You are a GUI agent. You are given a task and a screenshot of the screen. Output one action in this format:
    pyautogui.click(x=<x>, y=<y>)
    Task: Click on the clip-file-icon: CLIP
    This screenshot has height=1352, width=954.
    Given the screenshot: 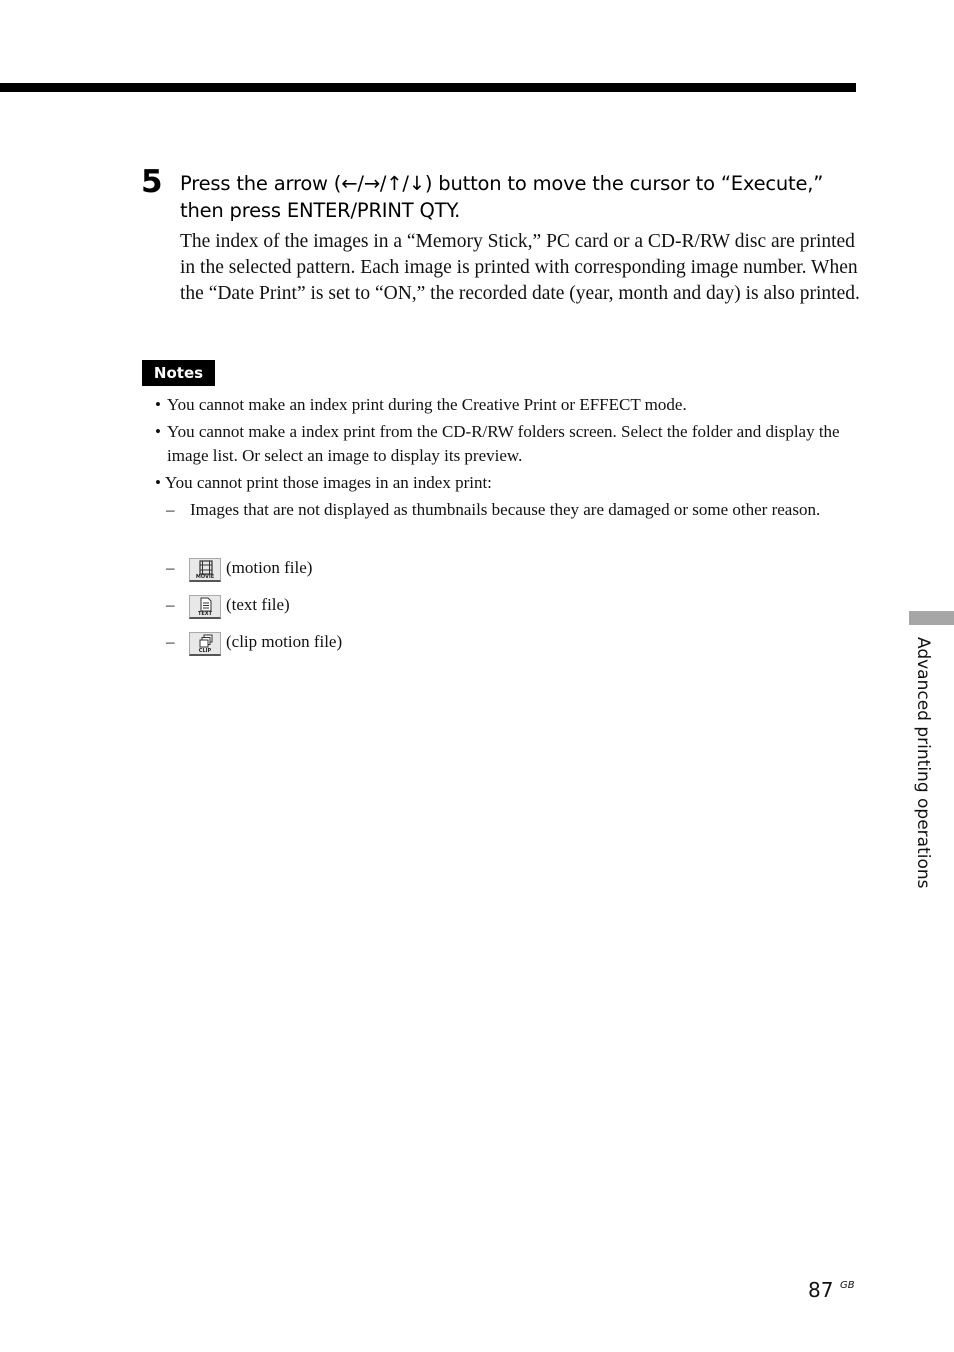 What is the action you would take?
    pyautogui.click(x=205, y=644)
    